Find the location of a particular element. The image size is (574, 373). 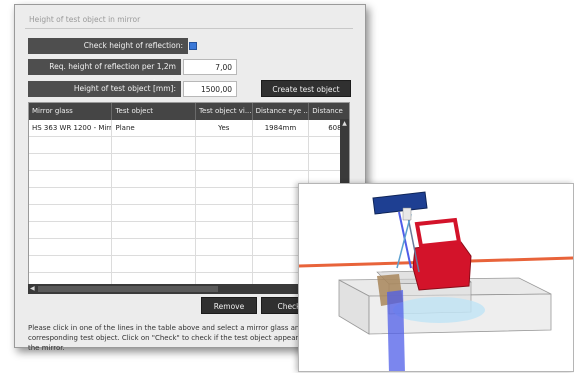

cell-test-object-visible: Yes is located at coordinates (224, 128).